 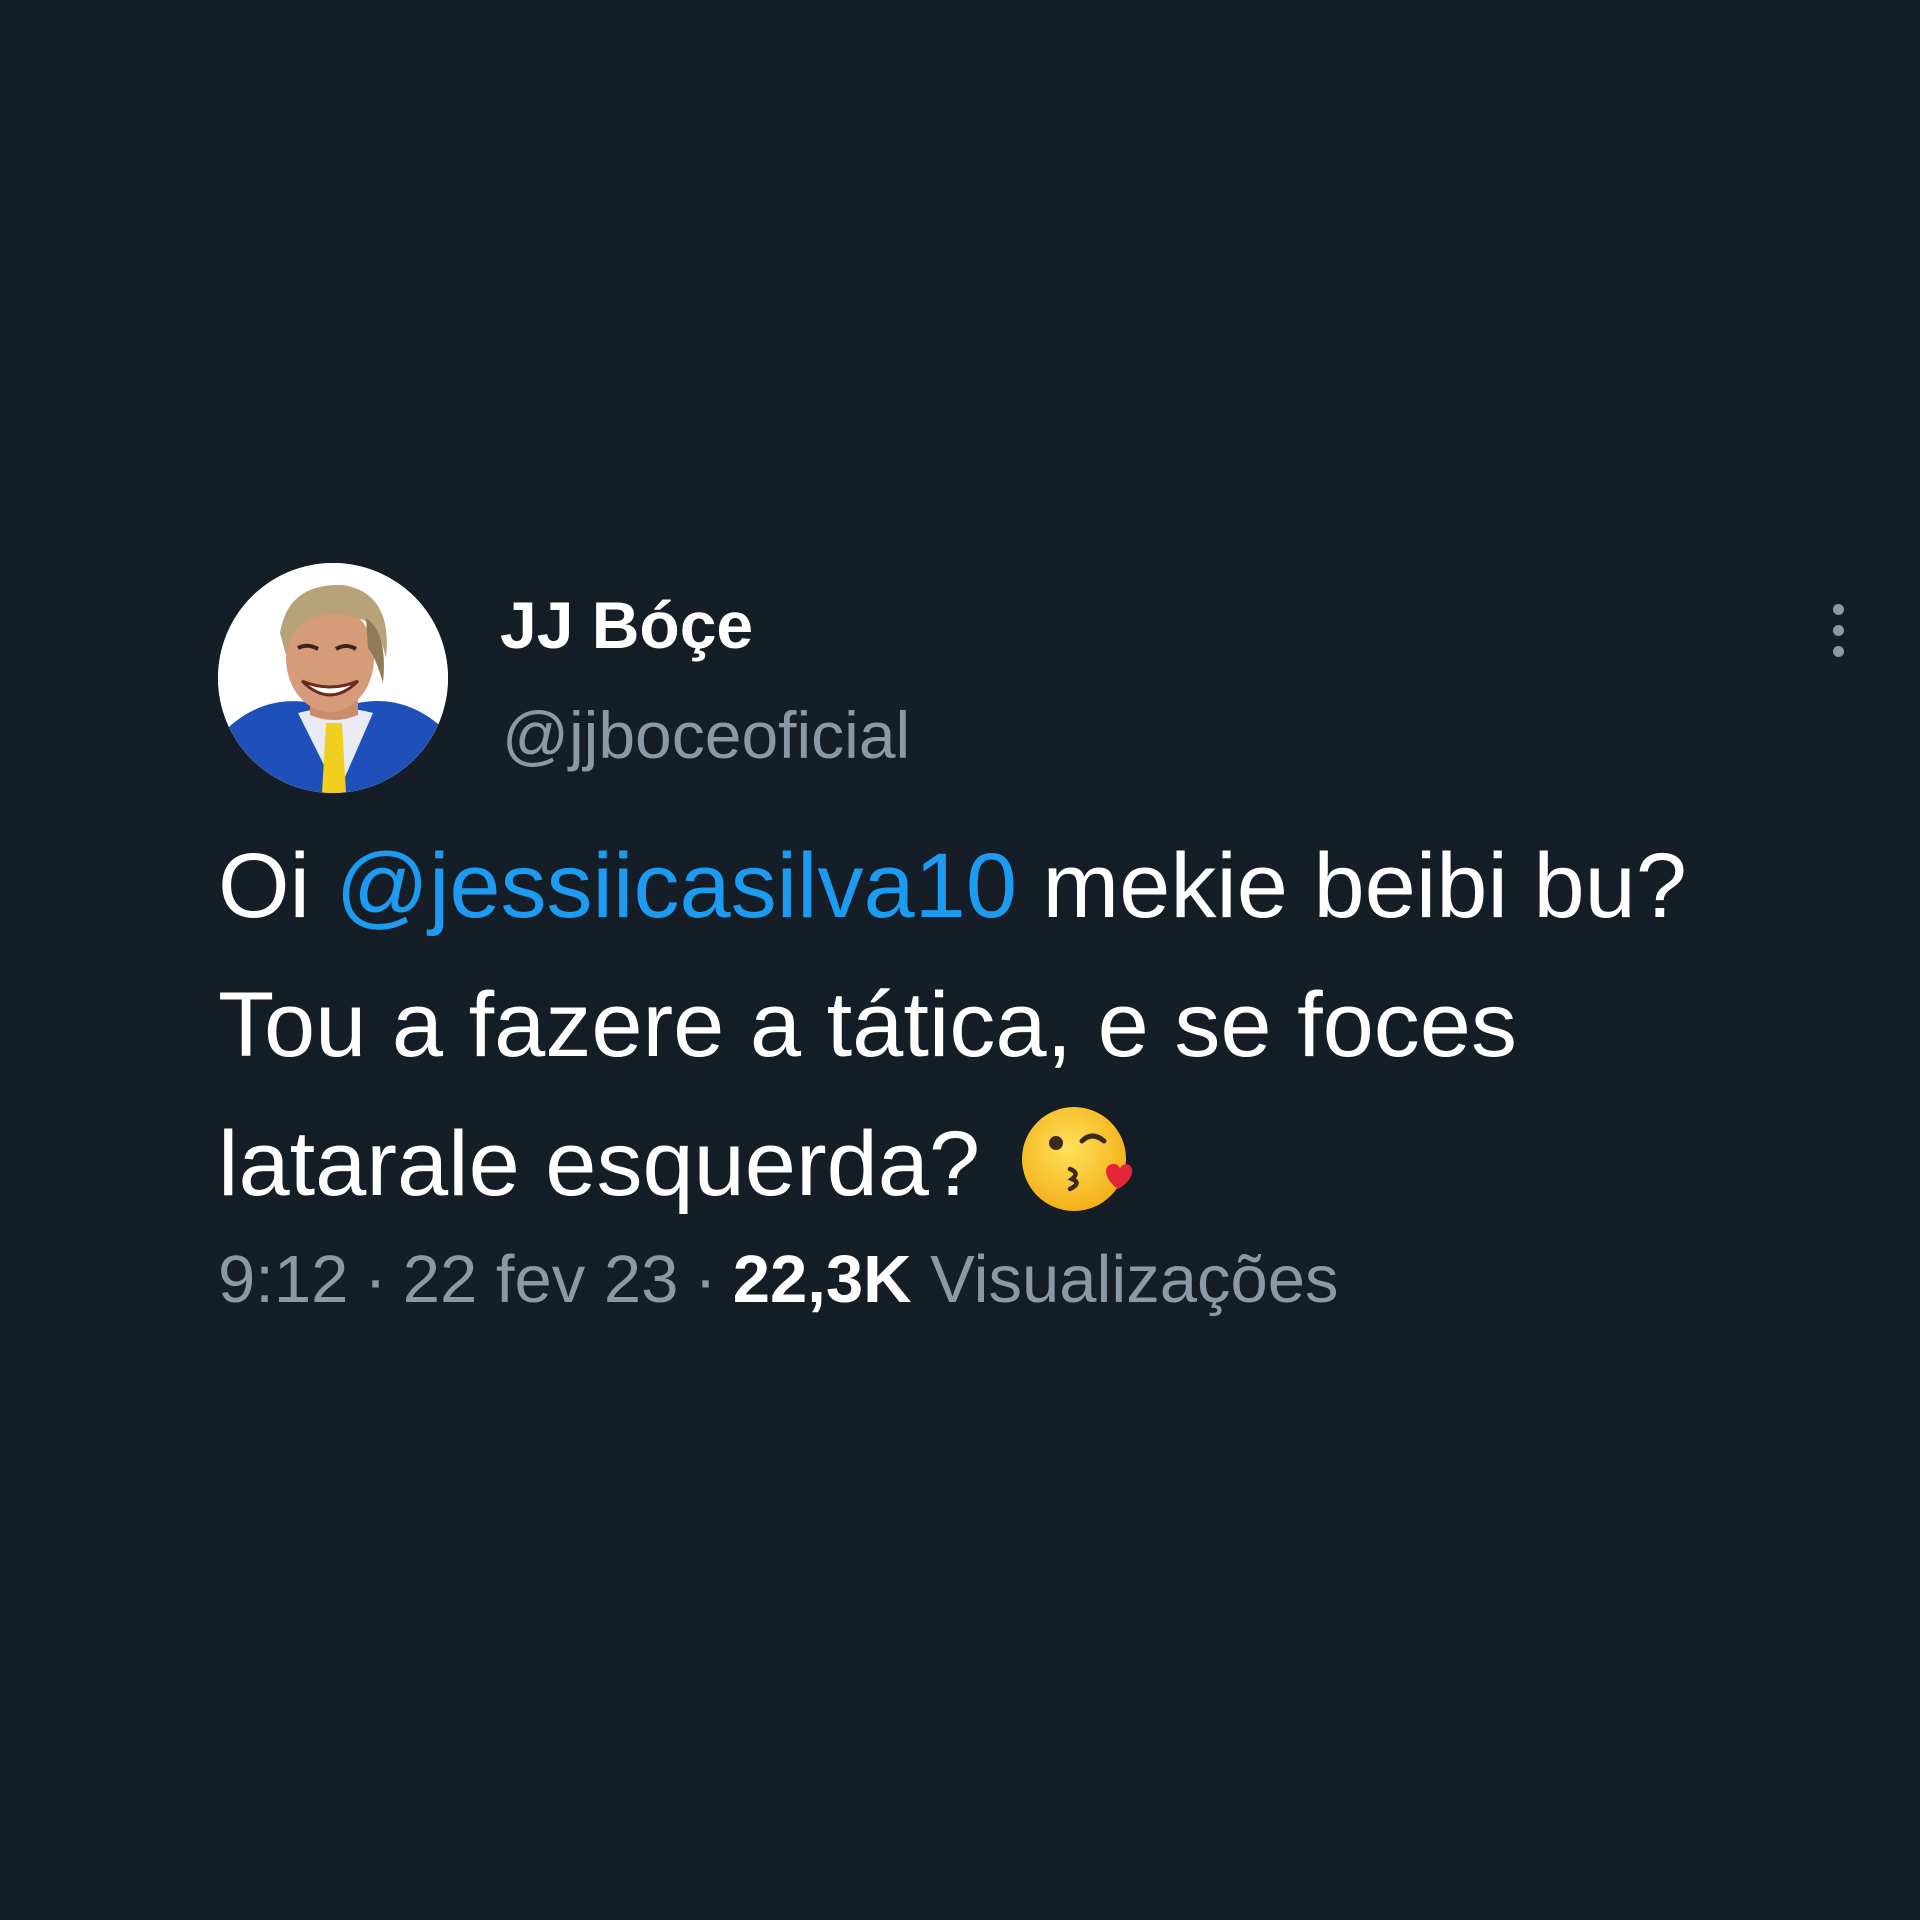 I want to click on more-options-button, so click(x=1838, y=631).